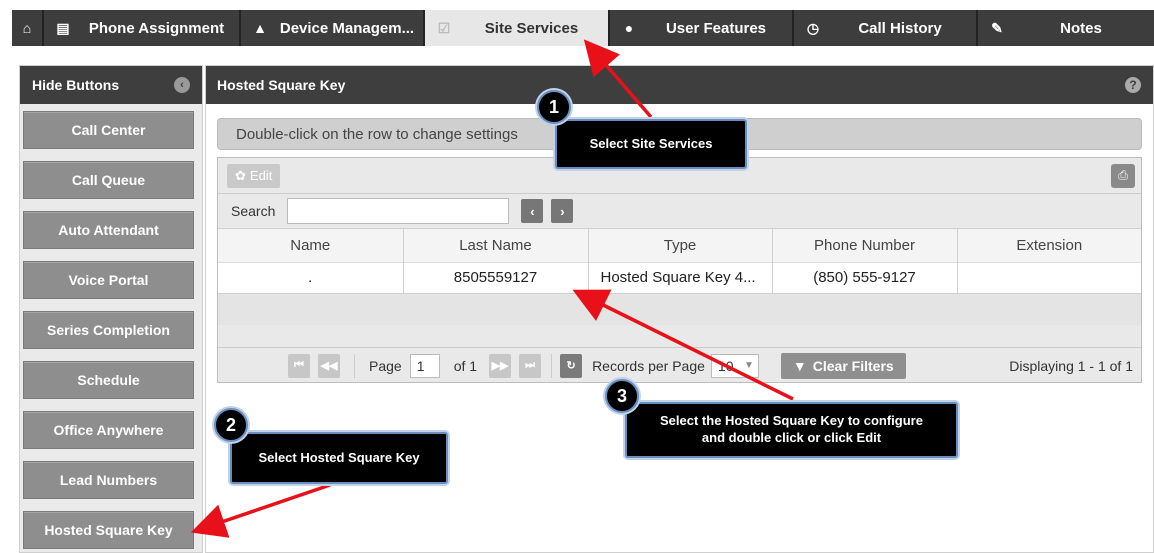  I want to click on pencil-icon: ✎, so click(997, 27).